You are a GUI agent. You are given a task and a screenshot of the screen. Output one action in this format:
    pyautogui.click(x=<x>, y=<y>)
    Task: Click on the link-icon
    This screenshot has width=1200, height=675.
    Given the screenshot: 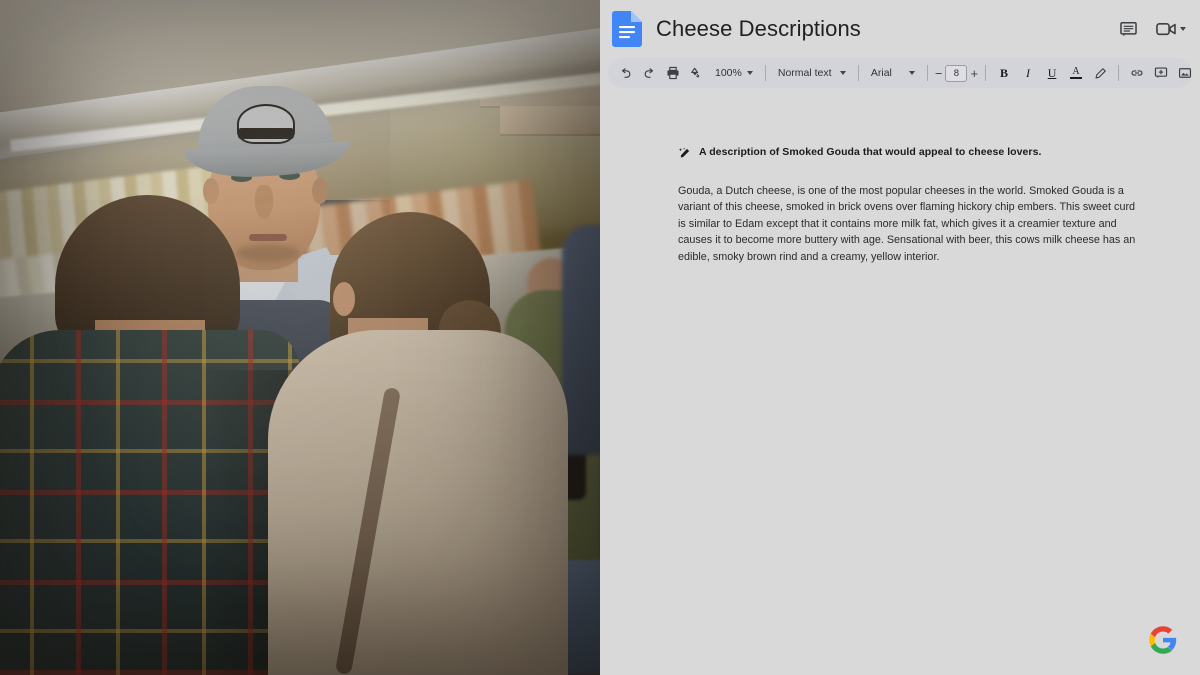 What is the action you would take?
    pyautogui.click(x=1137, y=73)
    